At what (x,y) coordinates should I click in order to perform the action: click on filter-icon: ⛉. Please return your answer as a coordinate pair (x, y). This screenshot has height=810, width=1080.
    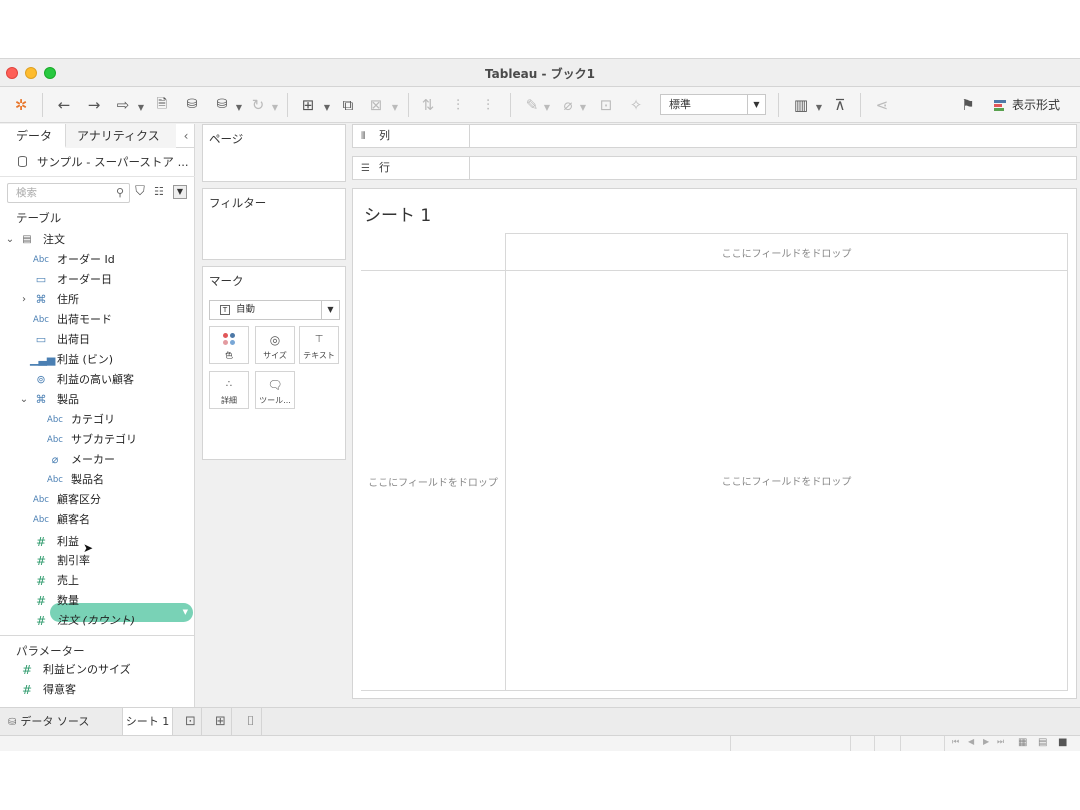
    Looking at the image, I should click on (140, 193).